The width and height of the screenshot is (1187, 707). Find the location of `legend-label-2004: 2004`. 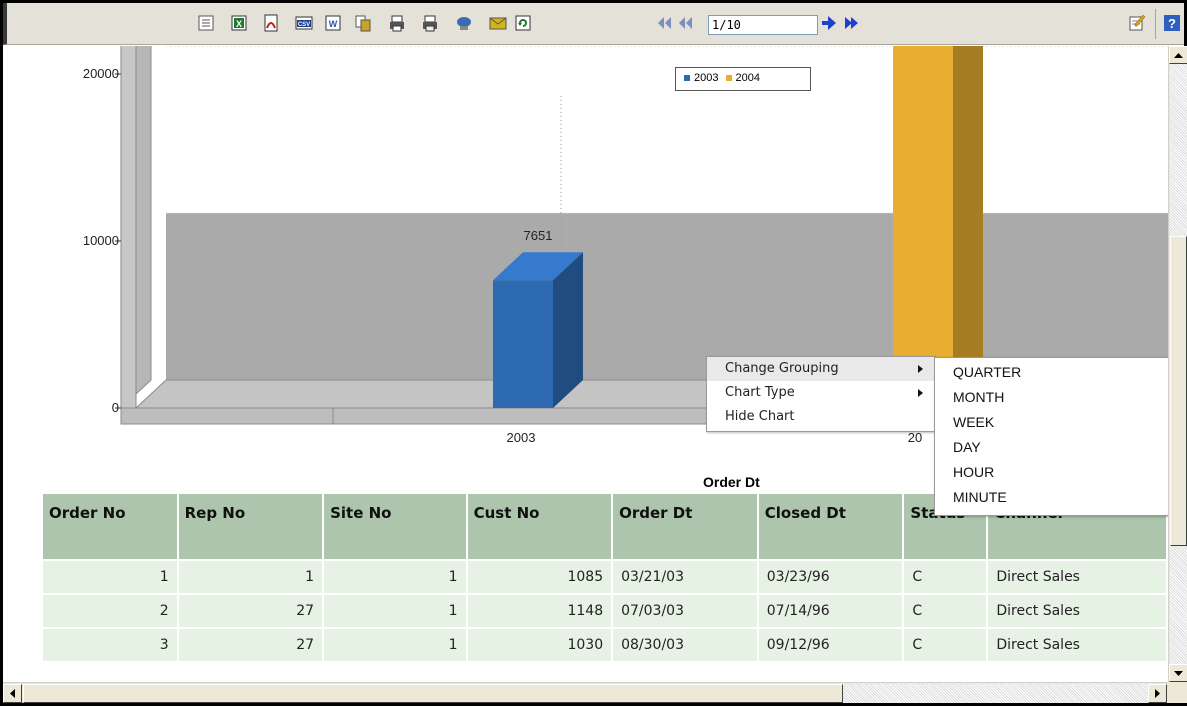

legend-label-2004: 2004 is located at coordinates (748, 78).